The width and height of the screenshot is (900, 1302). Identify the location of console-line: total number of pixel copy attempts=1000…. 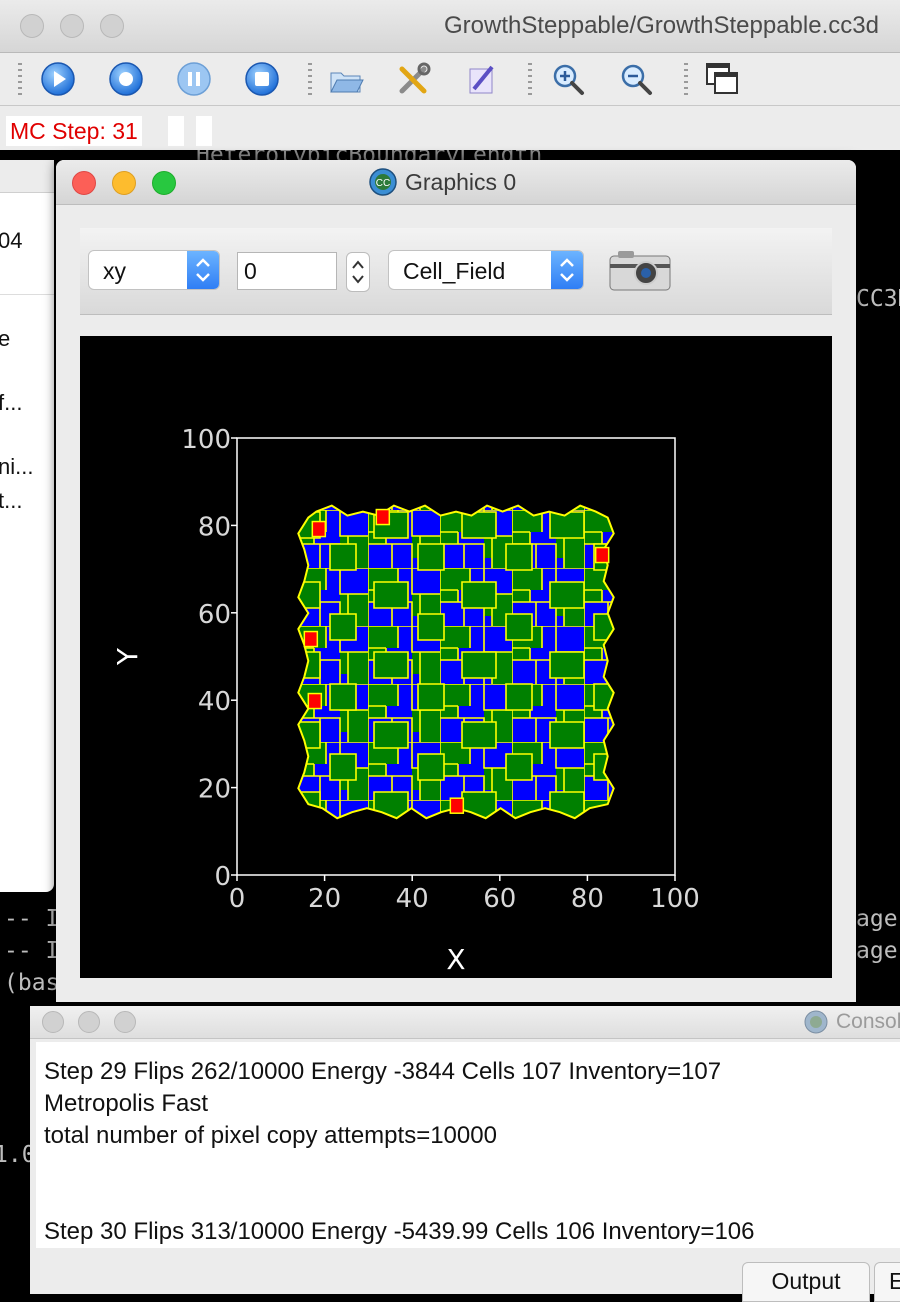
(270, 1135).